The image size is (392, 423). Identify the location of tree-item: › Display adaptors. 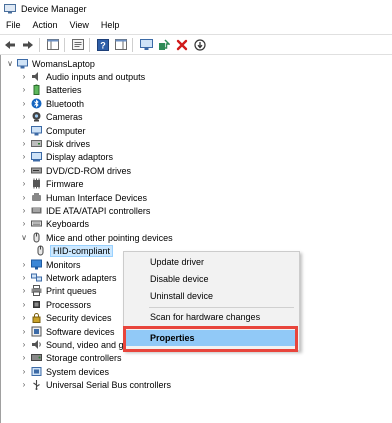
(66, 156).